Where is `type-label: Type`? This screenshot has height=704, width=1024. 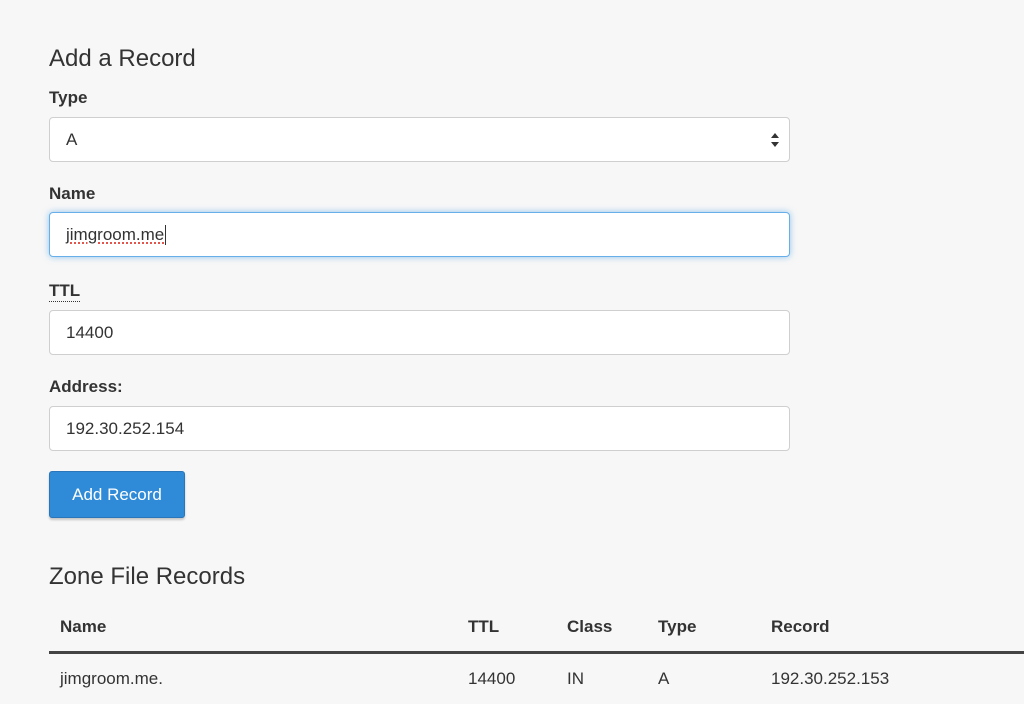 type-label: Type is located at coordinates (68, 97).